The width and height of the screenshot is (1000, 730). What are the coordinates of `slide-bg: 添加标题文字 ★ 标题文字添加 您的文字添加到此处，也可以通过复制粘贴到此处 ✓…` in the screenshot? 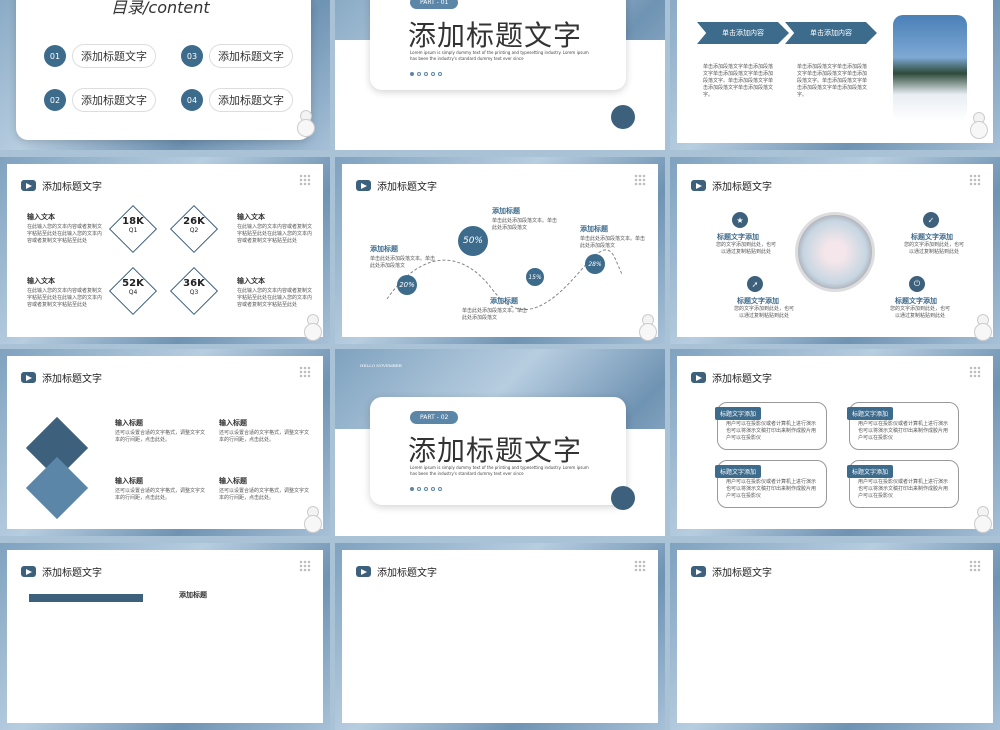 It's located at (835, 252).